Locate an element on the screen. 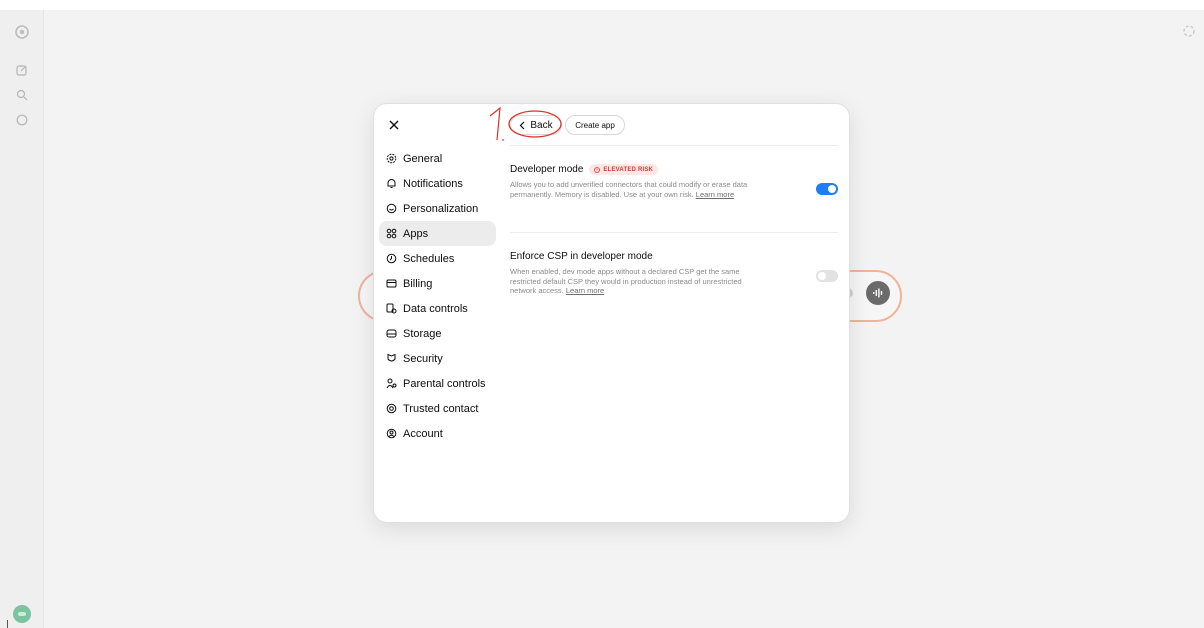 Image resolution: width=1204 pixels, height=628 pixels. sidebar-item-account: Account is located at coordinates (437, 433).